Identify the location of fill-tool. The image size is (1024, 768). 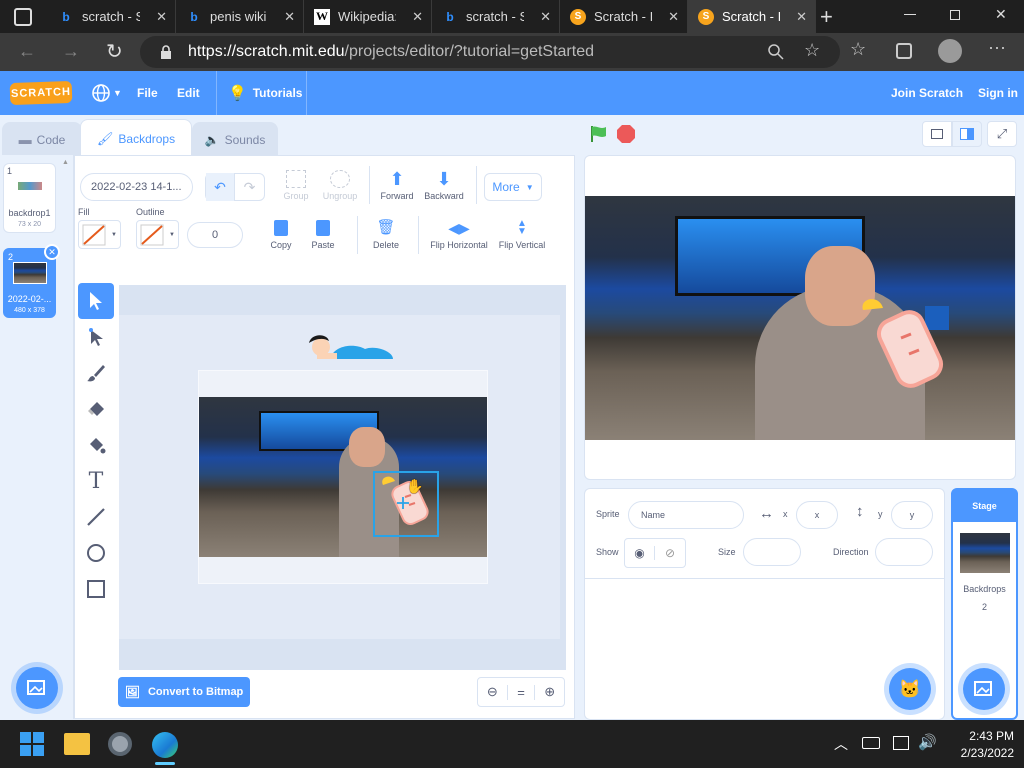
(96, 445).